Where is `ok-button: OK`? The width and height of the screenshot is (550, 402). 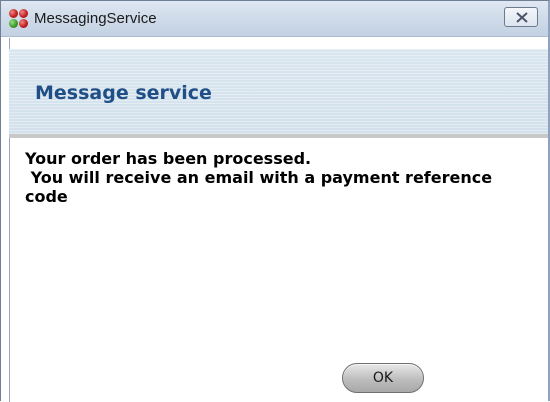 ok-button: OK is located at coordinates (383, 378).